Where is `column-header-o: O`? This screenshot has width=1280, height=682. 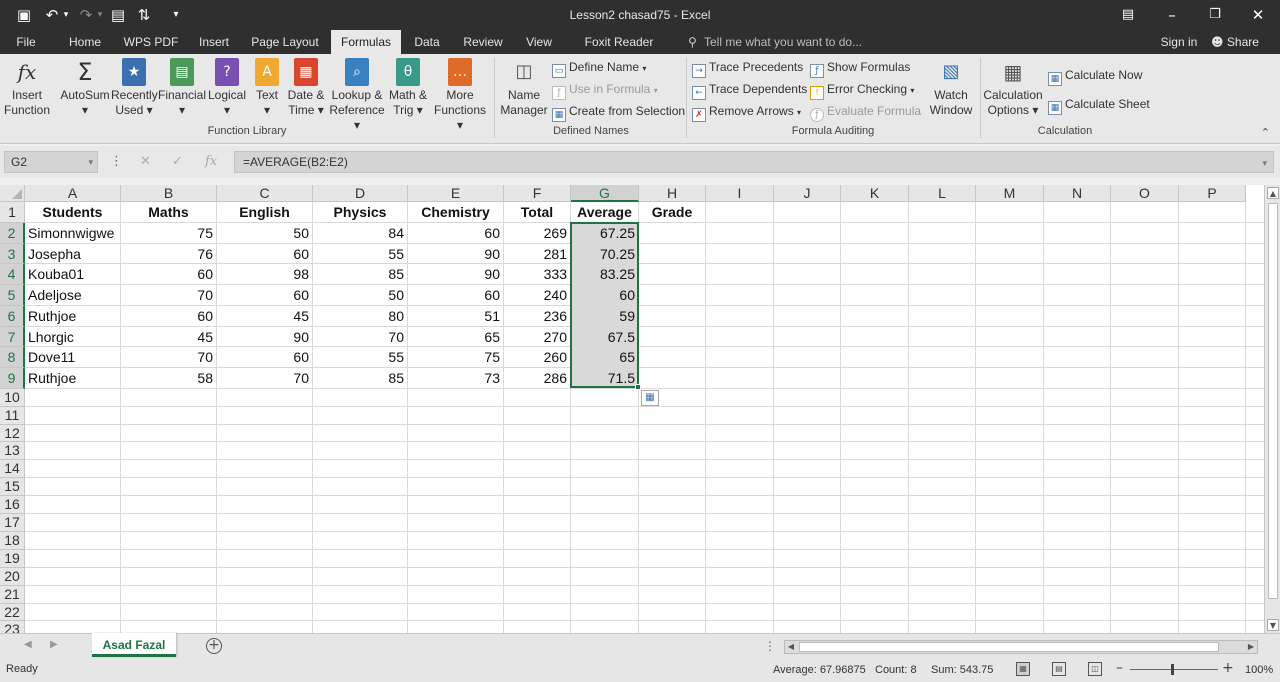 column-header-o: O is located at coordinates (1145, 193).